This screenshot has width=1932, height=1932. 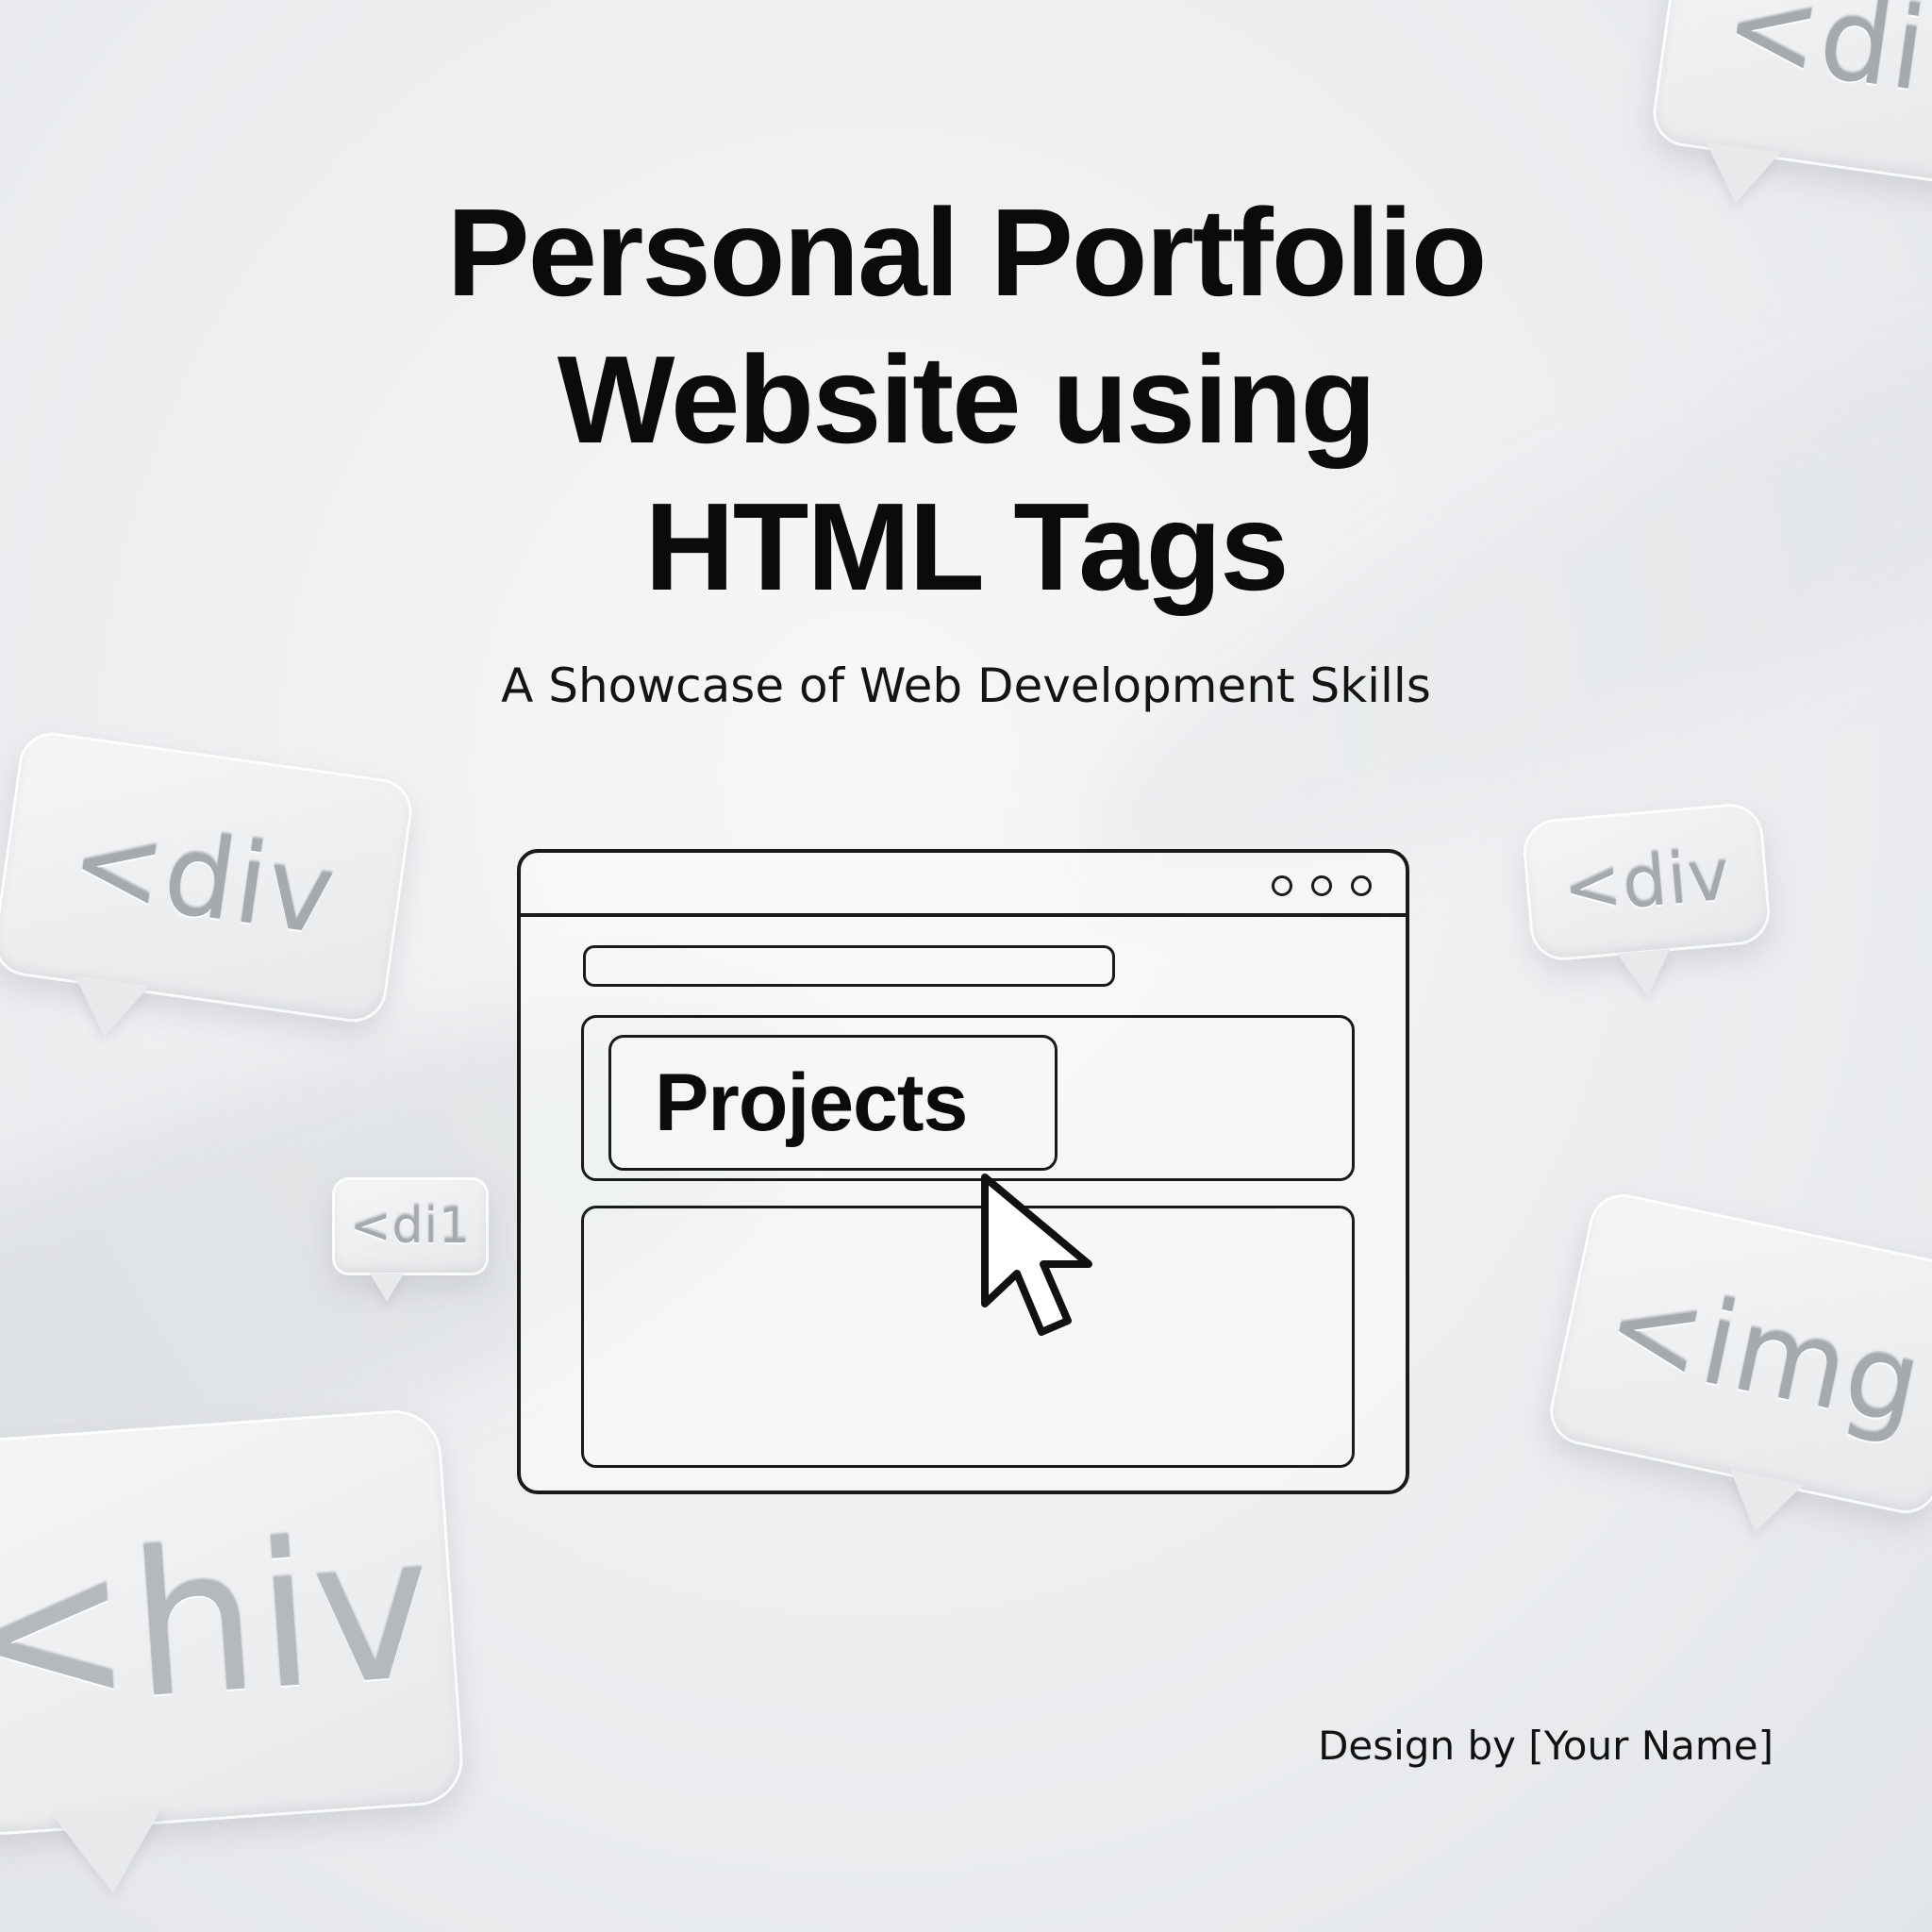 What do you see at coordinates (220, 1623) in the screenshot?
I see `tag-bubble-text: <hiv` at bounding box center [220, 1623].